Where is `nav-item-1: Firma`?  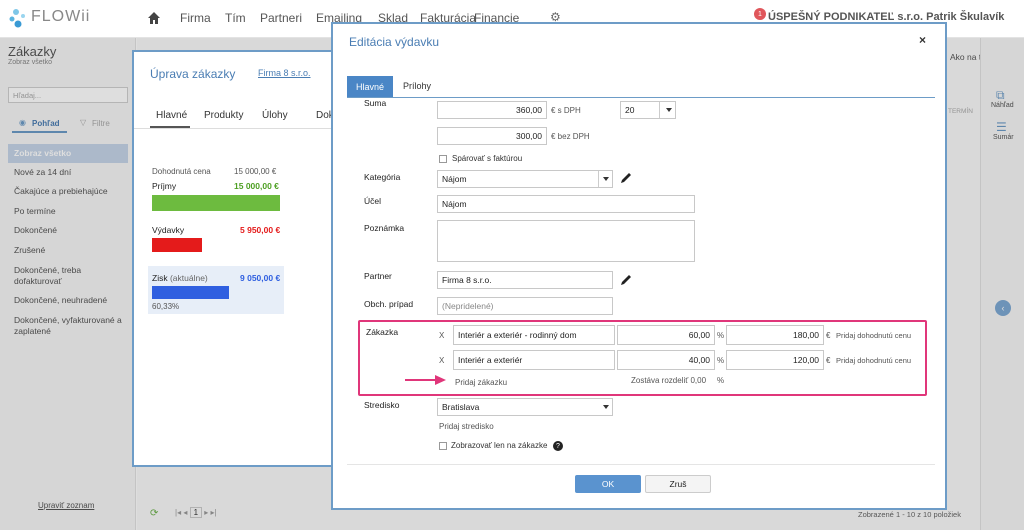
nav-item-1: Firma is located at coordinates (195, 18).